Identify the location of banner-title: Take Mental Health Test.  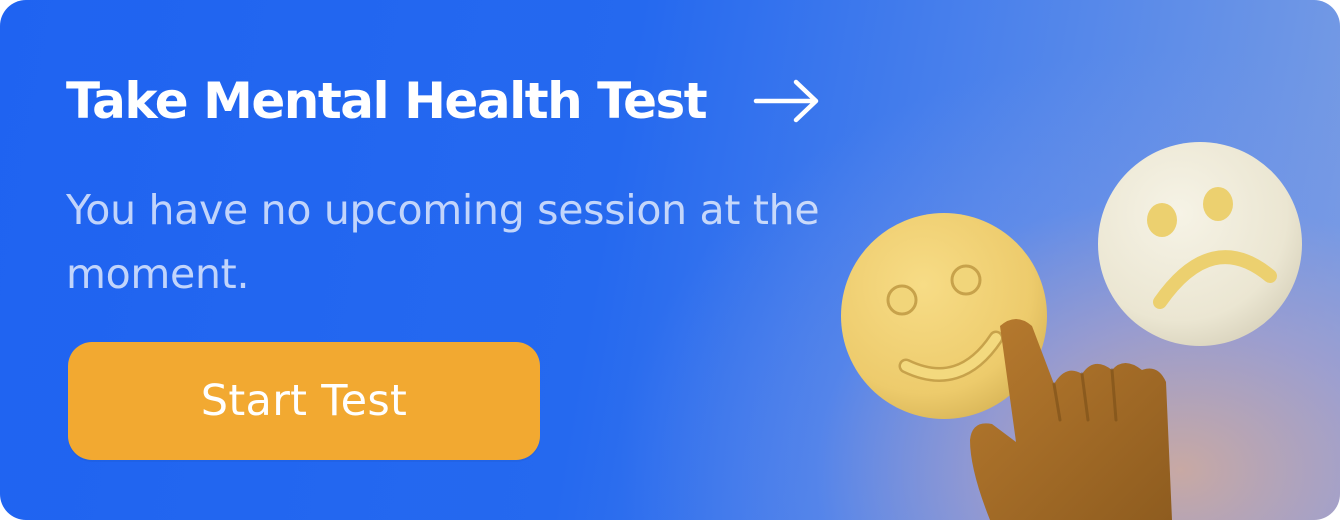
(387, 101).